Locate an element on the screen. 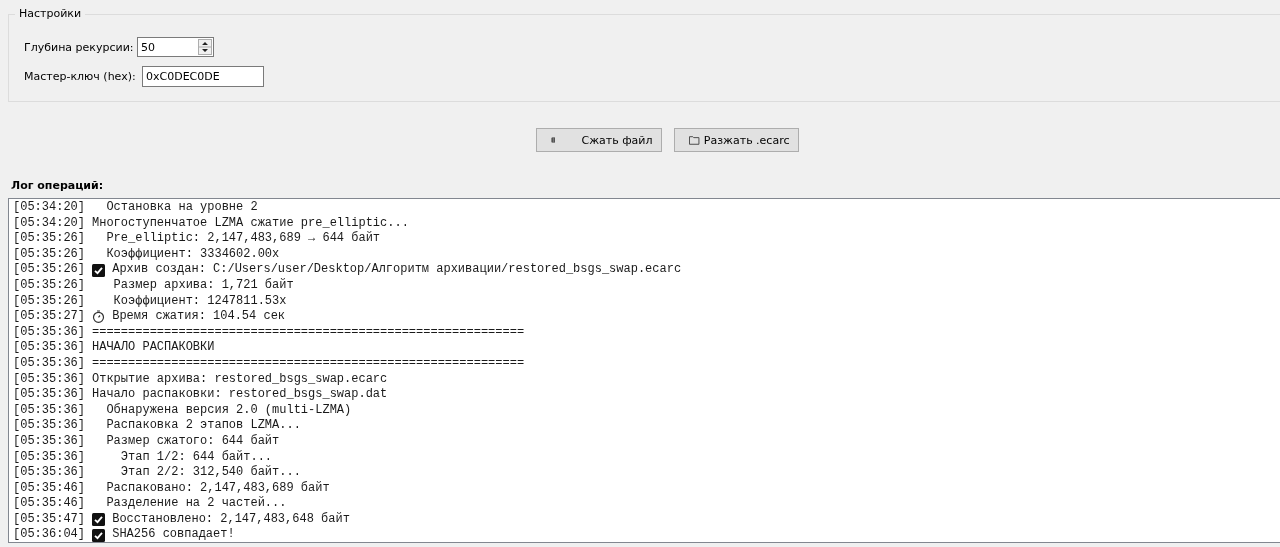  log-message: Архив создан: C:/Users/user/Desktop/Алгоритм архивации/restored_bsgs_swap.ecarc is located at coordinates (396, 270).